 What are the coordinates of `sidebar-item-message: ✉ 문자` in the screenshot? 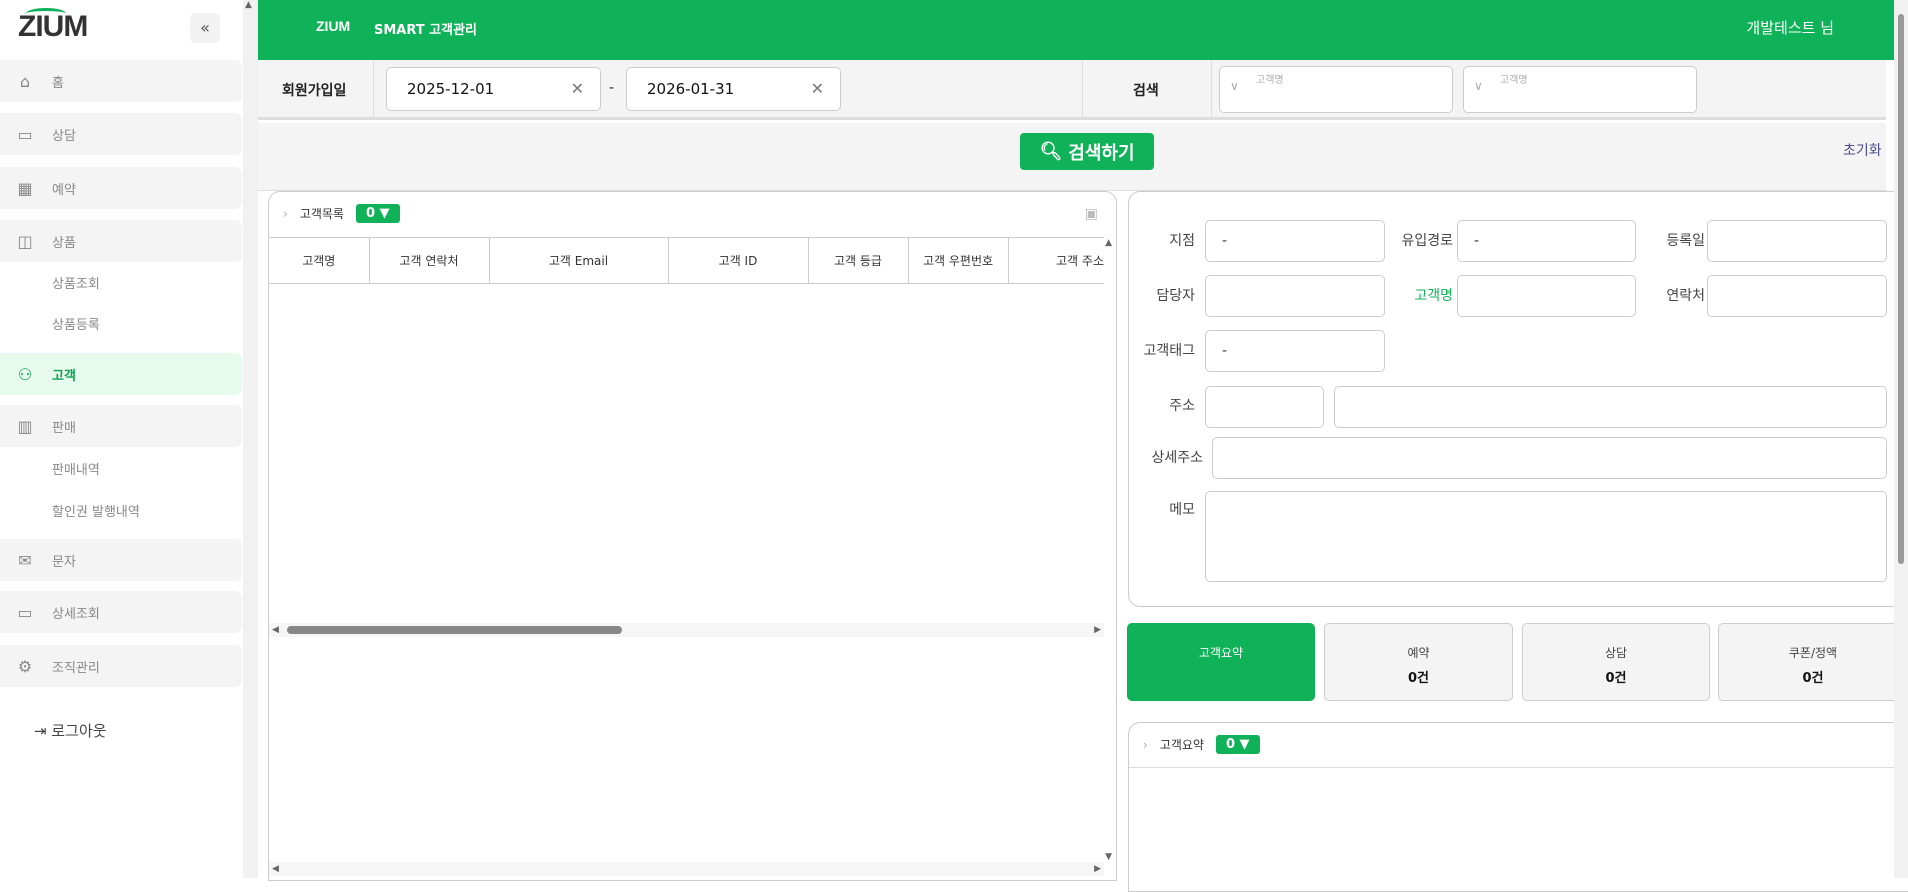 It's located at (121, 560).